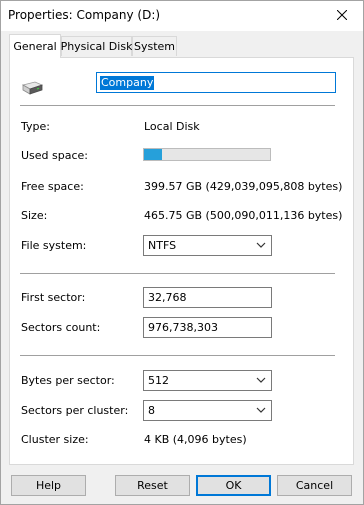 The width and height of the screenshot is (364, 505). I want to click on close-button, so click(342, 15).